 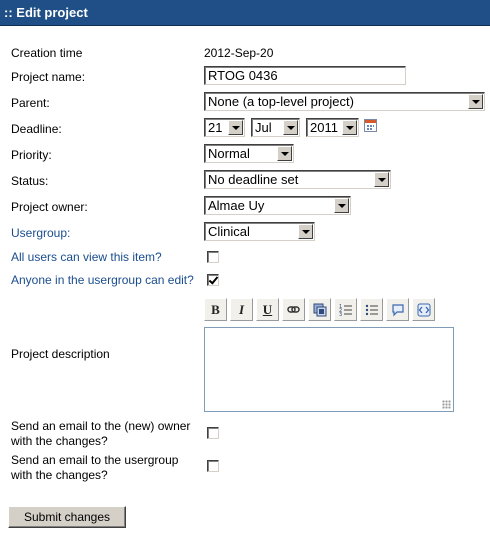 I want to click on usergroup-edit-checkbox, so click(x=213, y=280).